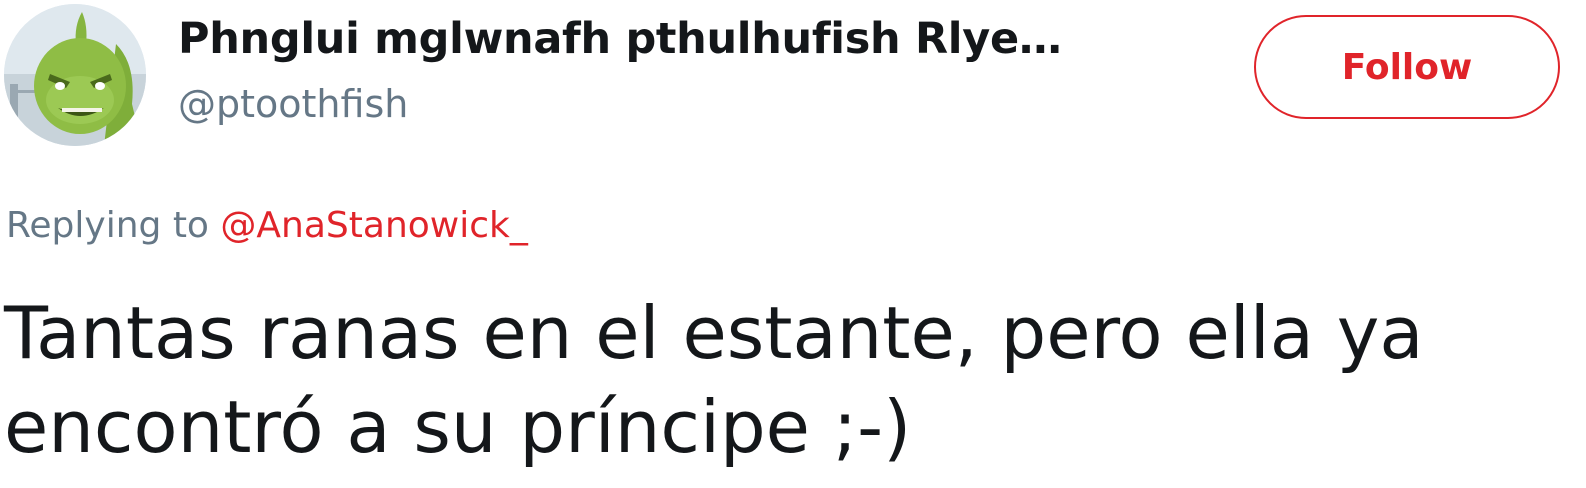 The image size is (1586, 488). I want to click on replying-to-line: Replying to @AnaStanowick_, so click(267, 225).